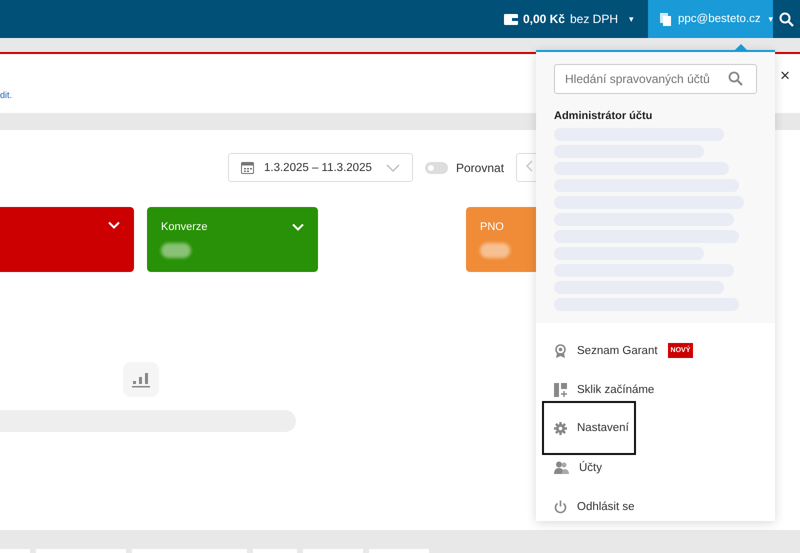 The height and width of the screenshot is (553, 800). I want to click on bar-chart-icon, so click(141, 379).